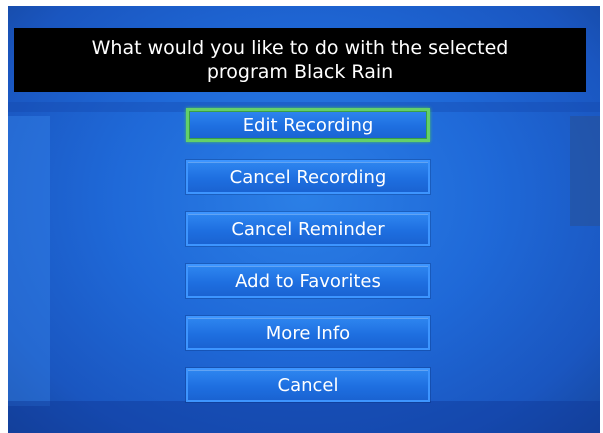  What do you see at coordinates (308, 229) in the screenshot?
I see `cancel-reminder-button: Cancel Reminder` at bounding box center [308, 229].